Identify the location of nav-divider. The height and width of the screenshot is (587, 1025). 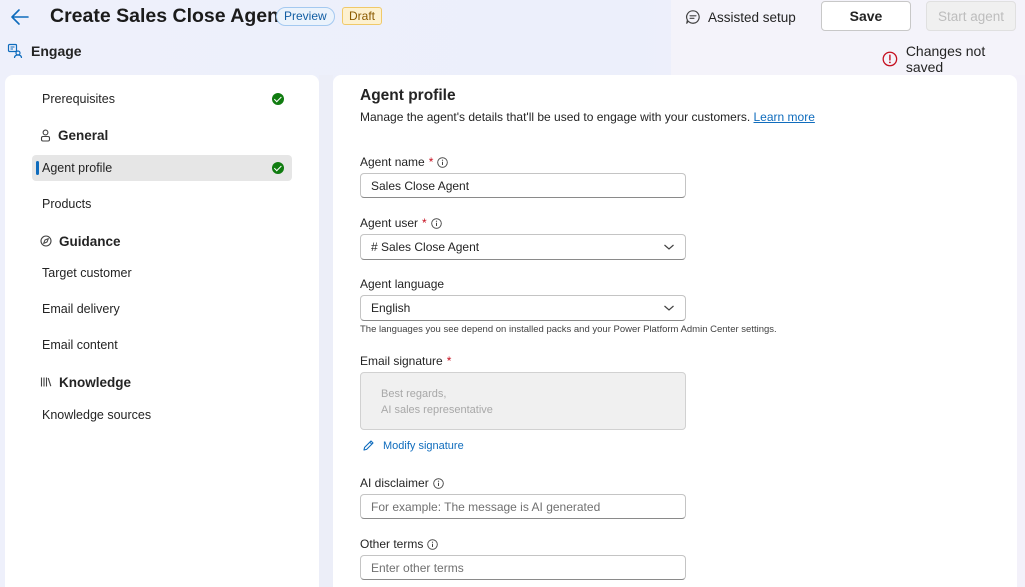
(326, 331).